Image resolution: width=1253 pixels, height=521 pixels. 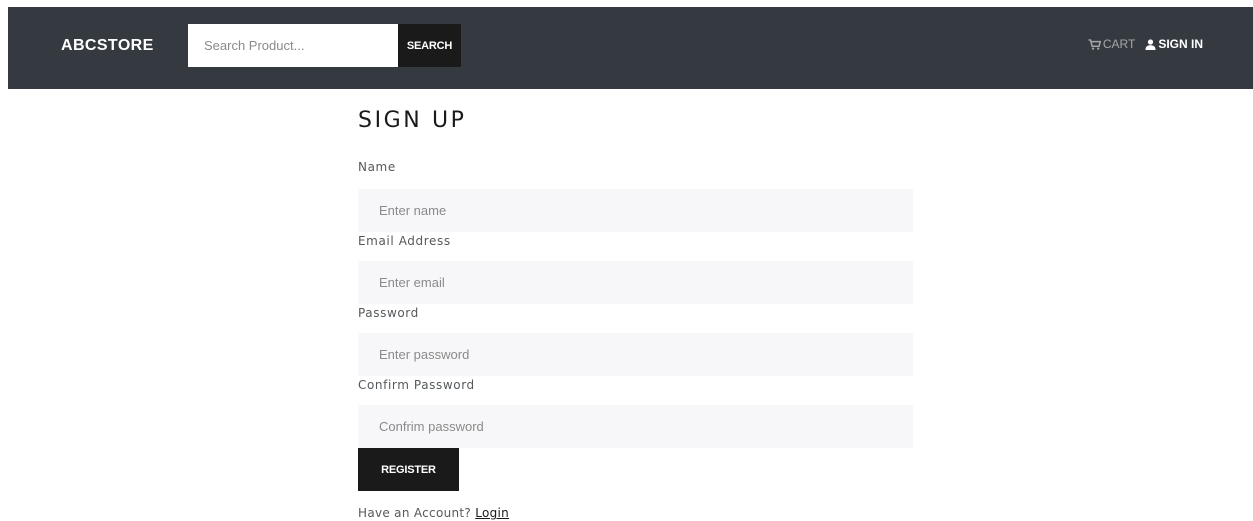 I want to click on nav-links: CART SIGN IN, so click(x=1145, y=44).